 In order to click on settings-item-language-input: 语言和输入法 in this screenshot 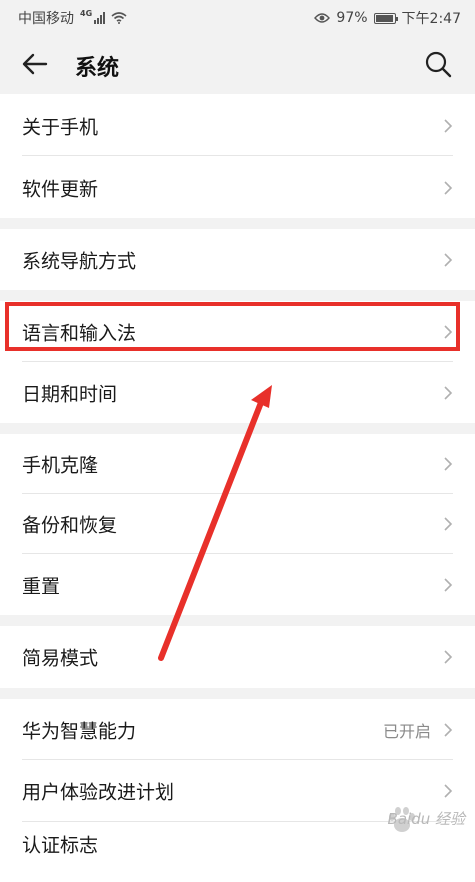, I will do `click(237, 331)`.